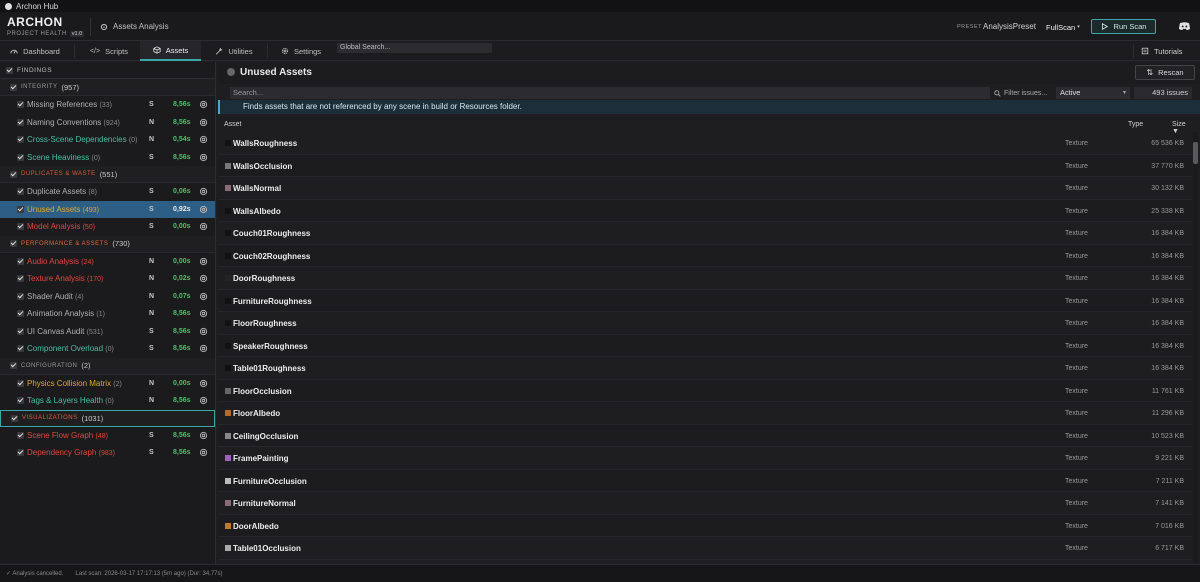 The height and width of the screenshot is (582, 1200). I want to click on table-row: WallsOcclusion Texture 37 770 KB, so click(705, 165).